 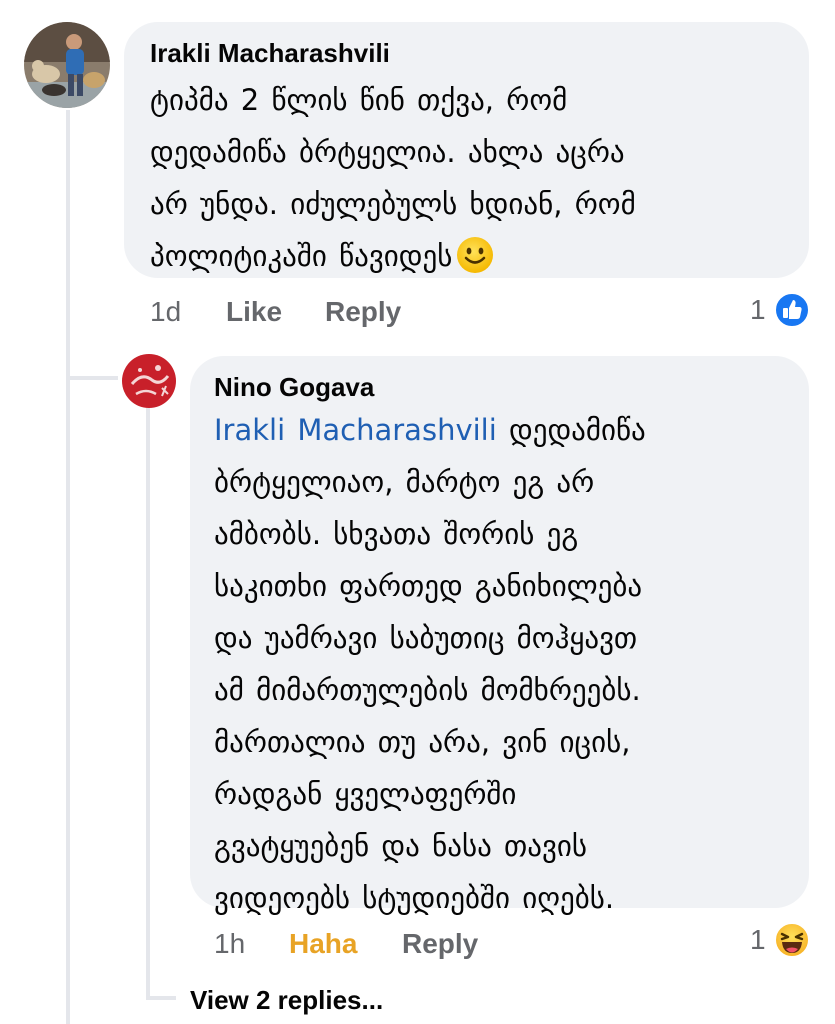 What do you see at coordinates (323, 944) in the screenshot?
I see `haha-button: Haha` at bounding box center [323, 944].